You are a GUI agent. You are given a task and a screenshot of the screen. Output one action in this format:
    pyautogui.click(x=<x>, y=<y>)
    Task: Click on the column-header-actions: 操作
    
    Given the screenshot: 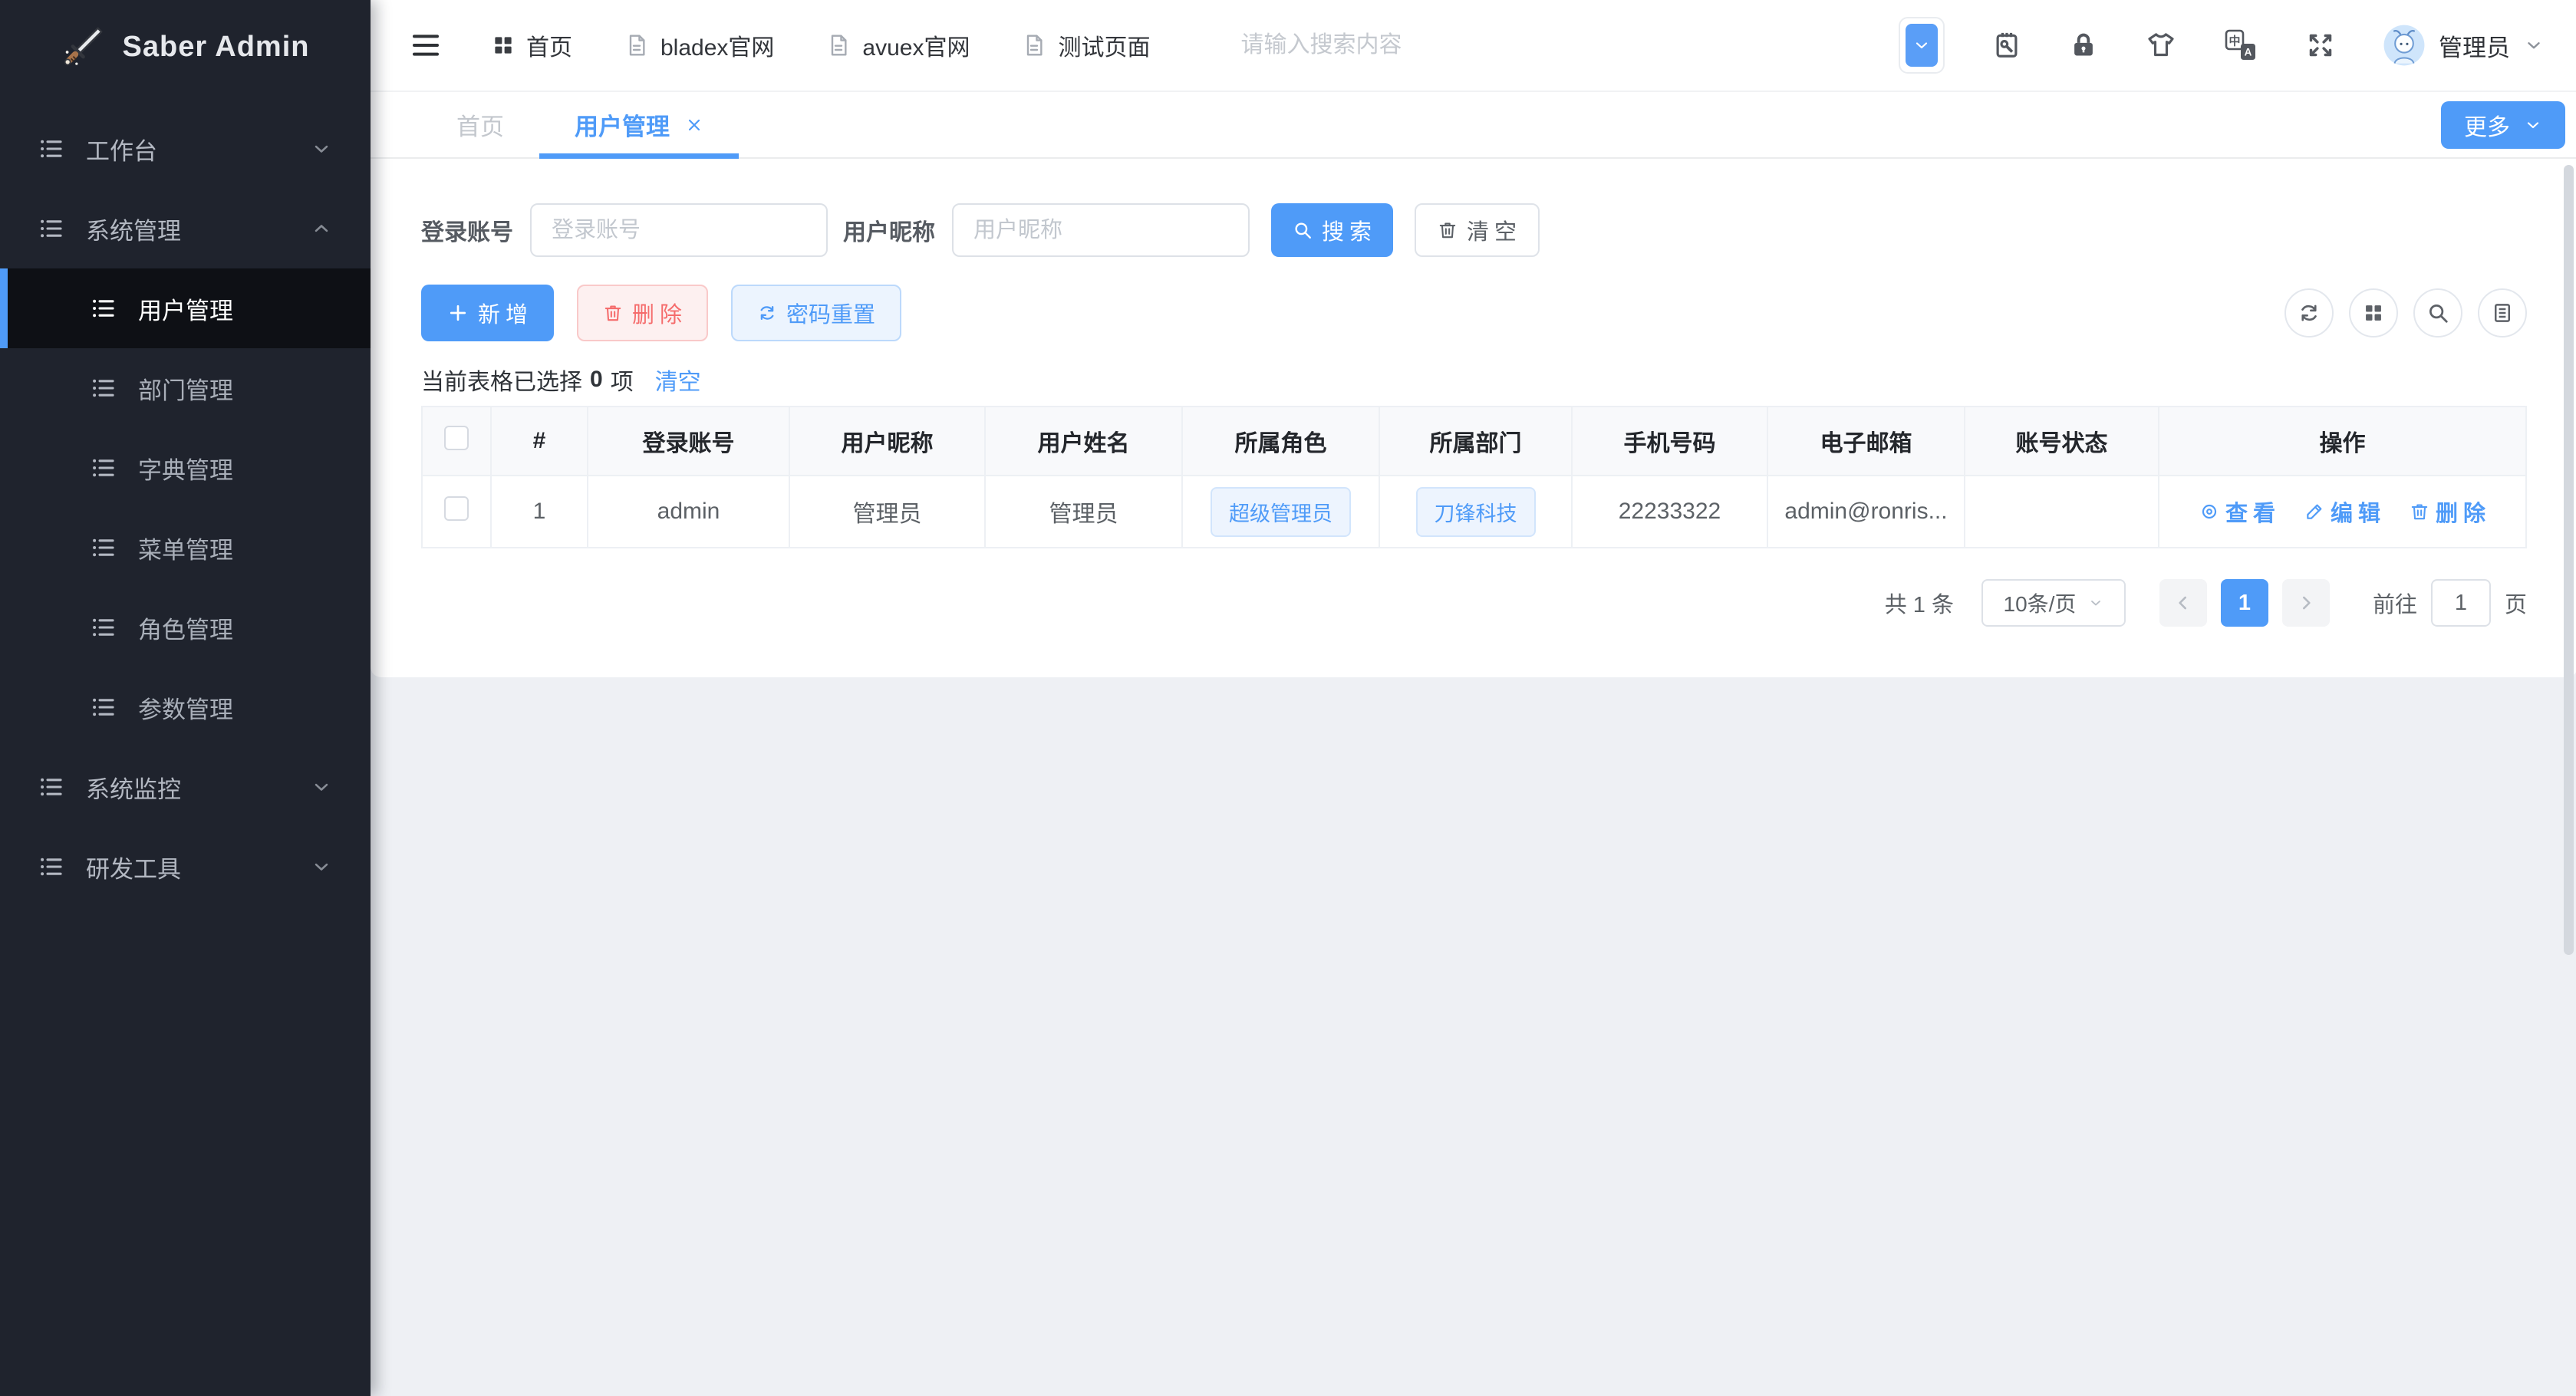 What is the action you would take?
    pyautogui.click(x=2342, y=441)
    